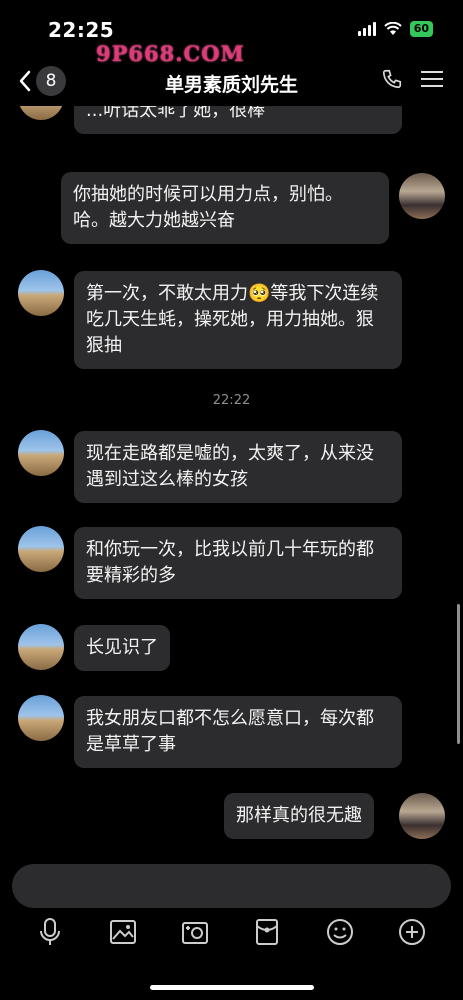  I want to click on status-time: 22:25, so click(81, 30).